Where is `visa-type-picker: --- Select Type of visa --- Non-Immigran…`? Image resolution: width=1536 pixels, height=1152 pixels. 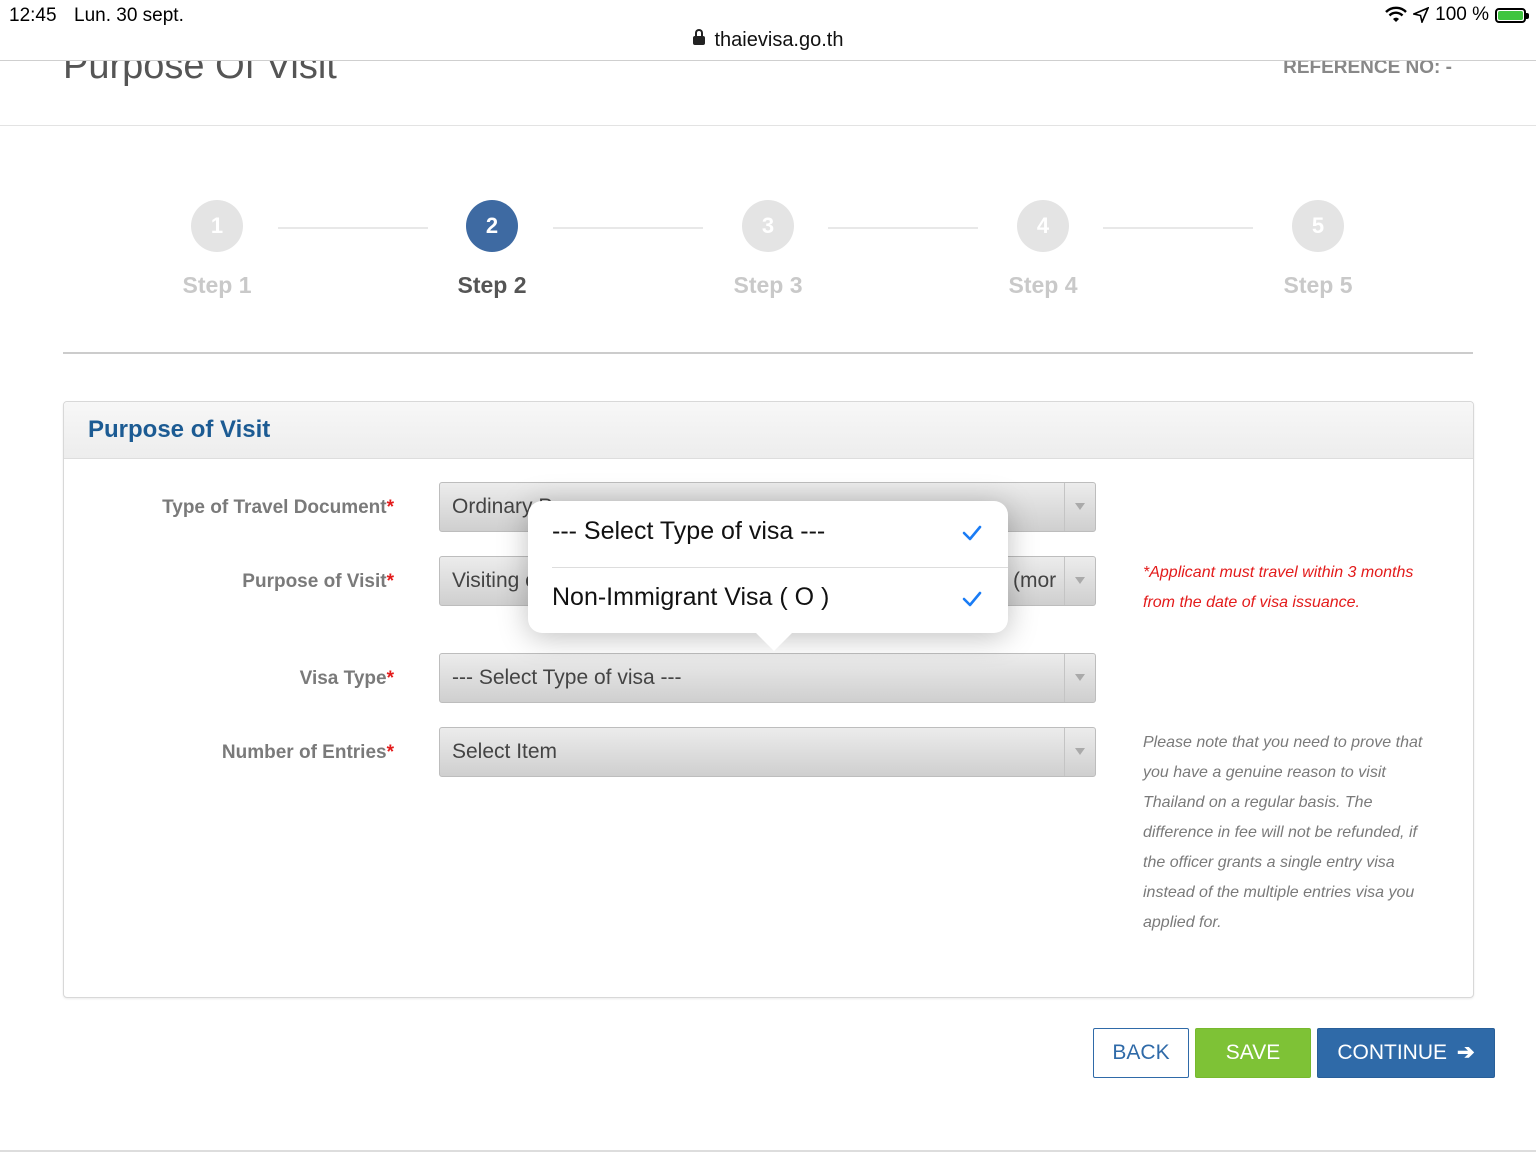 visa-type-picker: --- Select Type of visa --- Non-Immigran… is located at coordinates (768, 576).